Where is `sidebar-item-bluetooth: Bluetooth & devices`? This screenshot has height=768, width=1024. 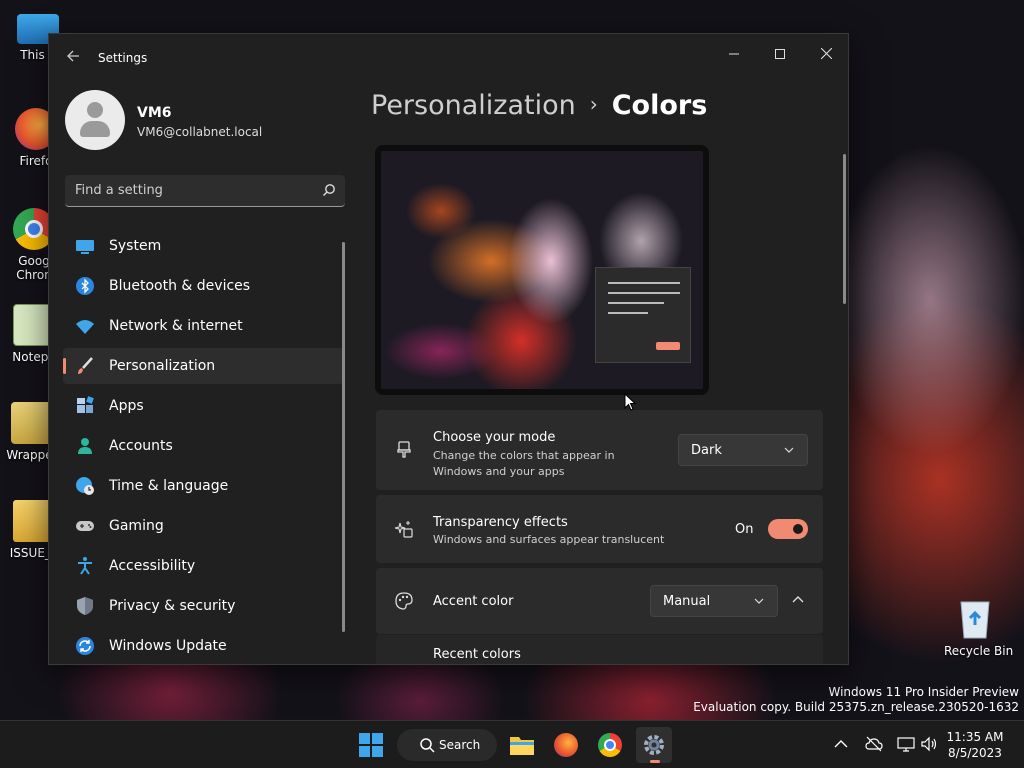
sidebar-item-bluetooth: Bluetooth & devices is located at coordinates (203, 286).